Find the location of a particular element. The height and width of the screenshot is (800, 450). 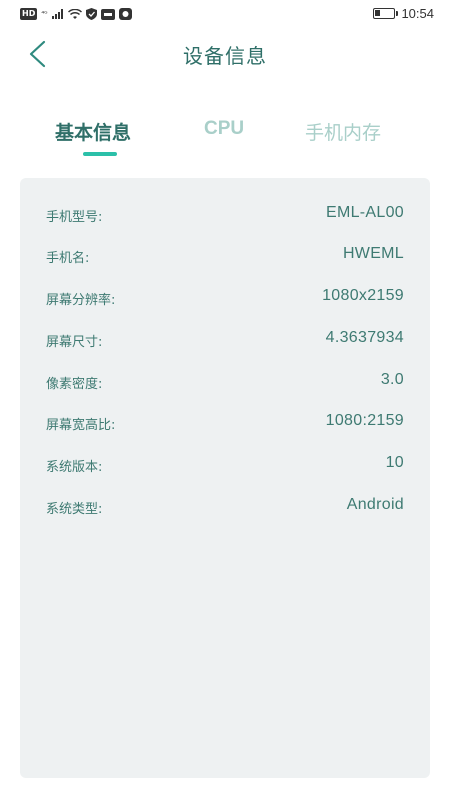

info-row-screen-size: 屏幕尺寸: 4.3637934 is located at coordinates (225, 340).